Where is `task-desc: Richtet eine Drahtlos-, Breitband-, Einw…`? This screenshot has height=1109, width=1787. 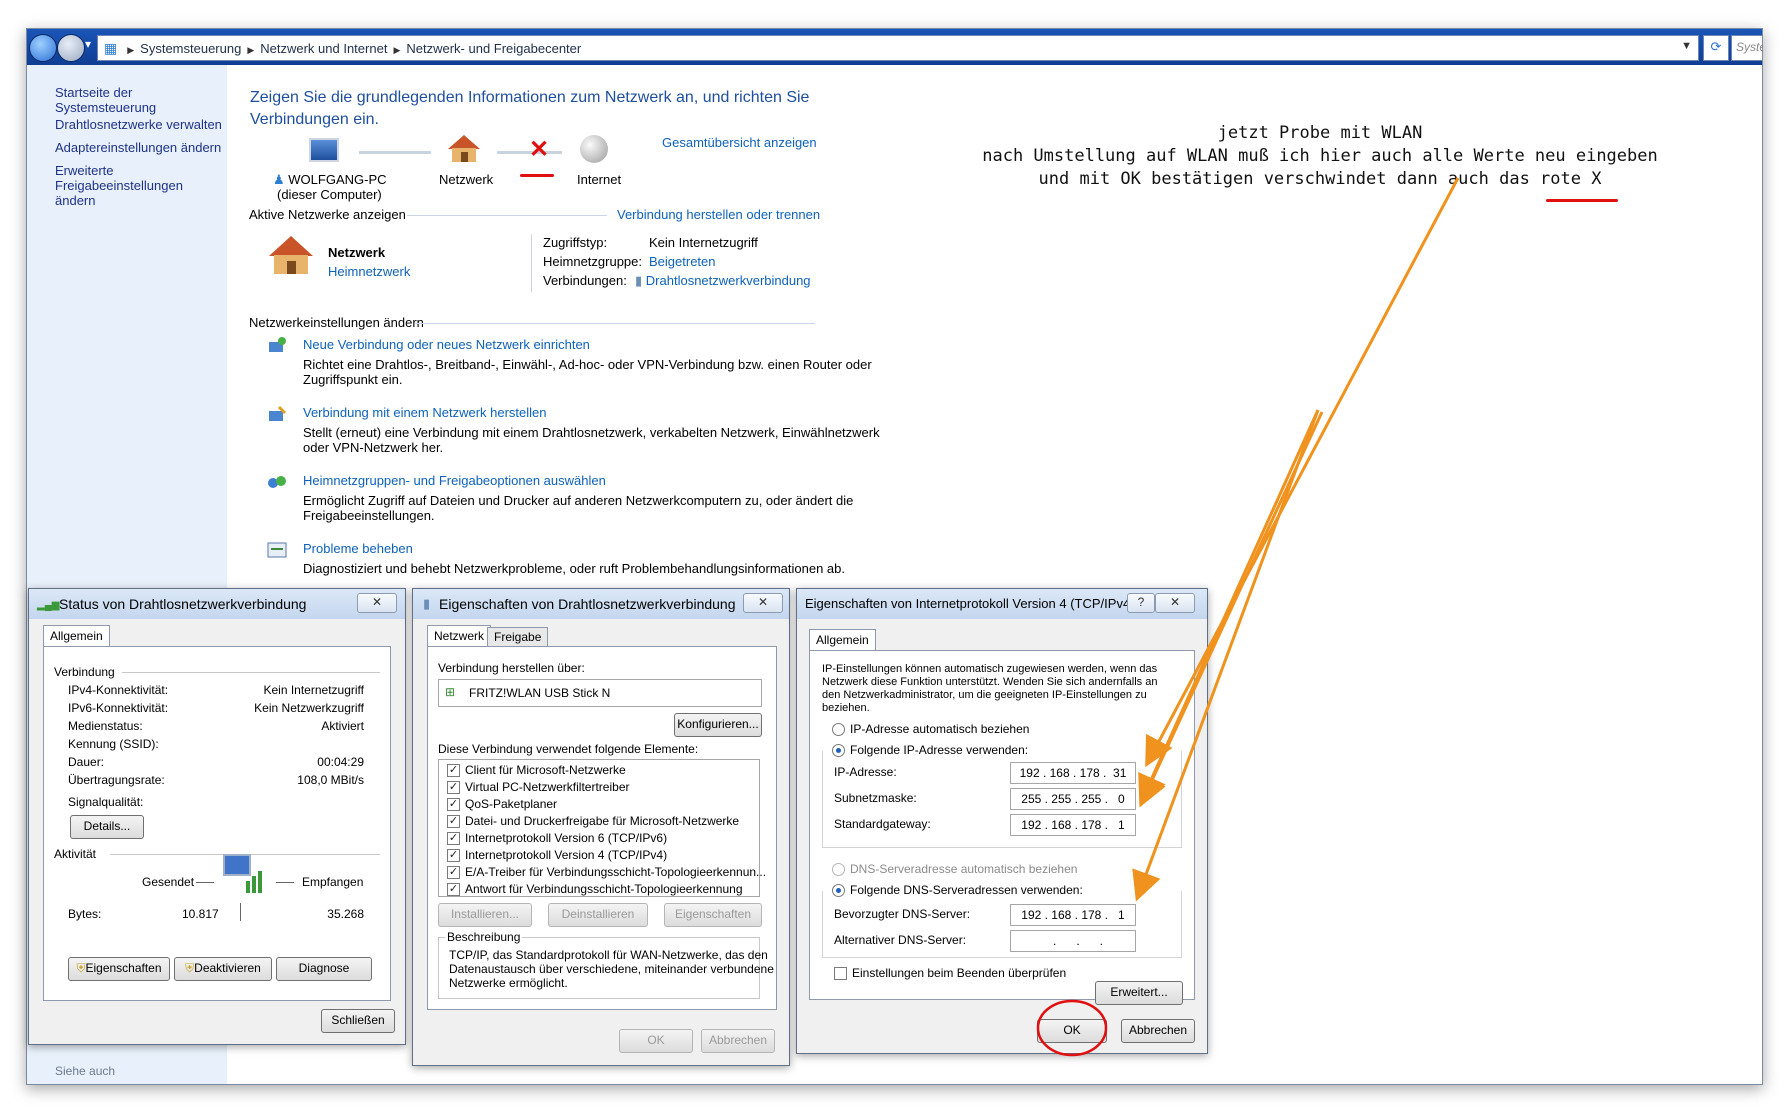
task-desc: Richtet eine Drahtlos-, Breitband-, Einw… is located at coordinates (587, 364).